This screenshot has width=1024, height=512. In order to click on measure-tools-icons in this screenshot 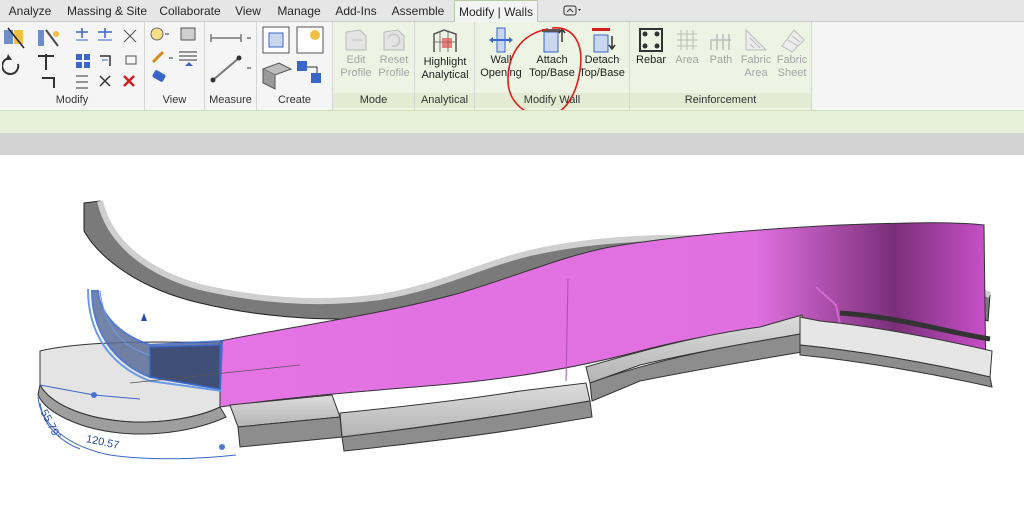, I will do `click(232, 58)`.